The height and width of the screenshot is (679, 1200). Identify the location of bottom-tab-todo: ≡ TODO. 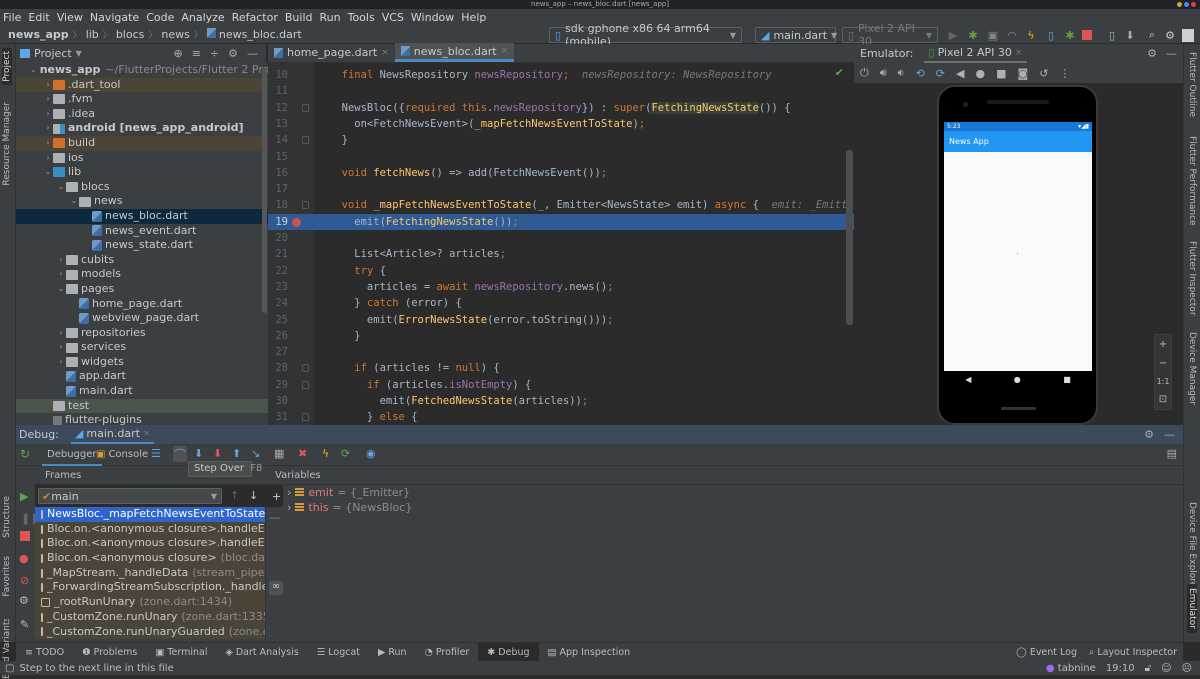
(44, 652).